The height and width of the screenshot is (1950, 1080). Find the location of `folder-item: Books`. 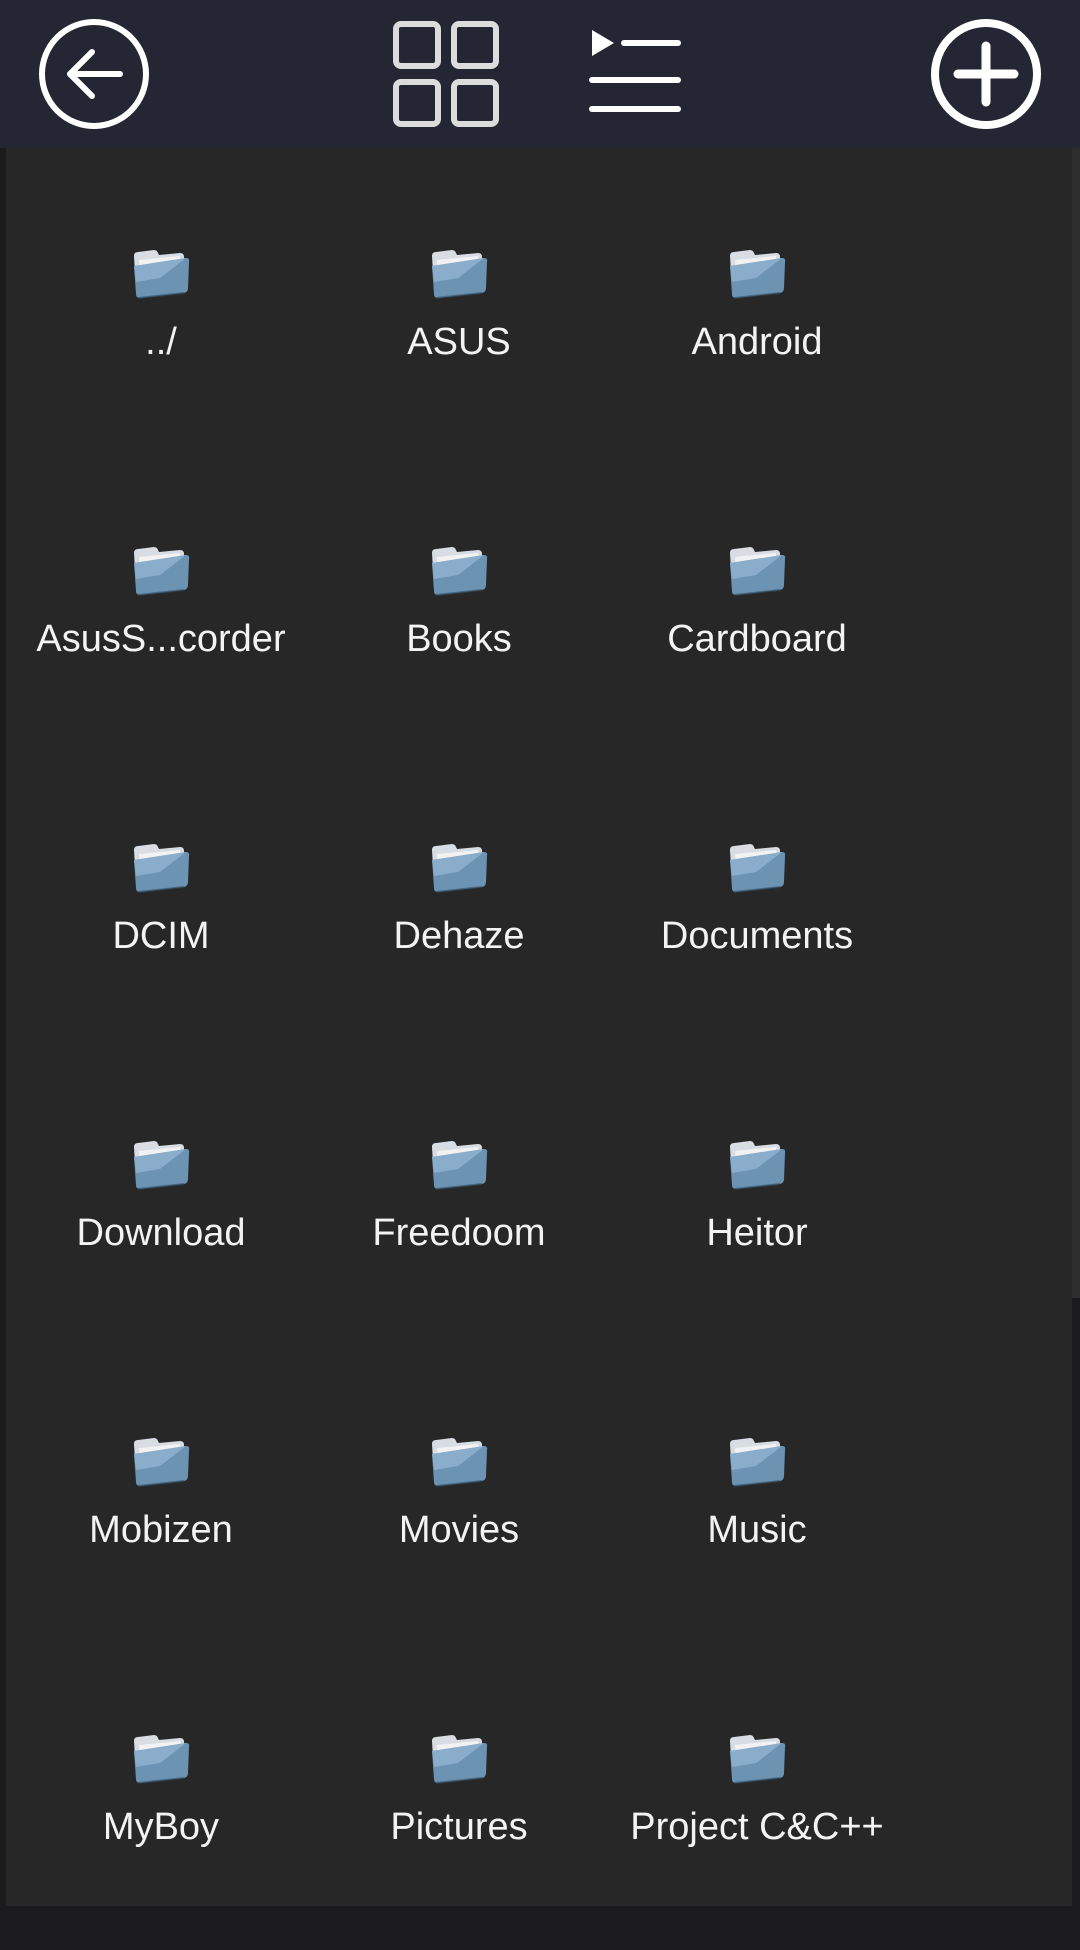

folder-item: Books is located at coordinates (459, 613).